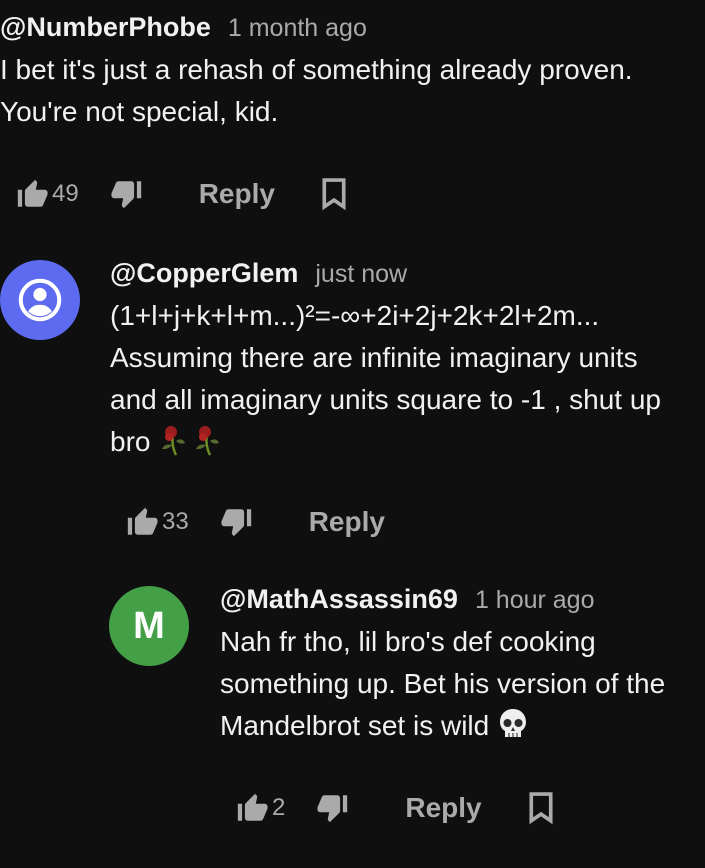  Describe the element at coordinates (65, 193) in the screenshot. I see `like-count: 49` at that location.